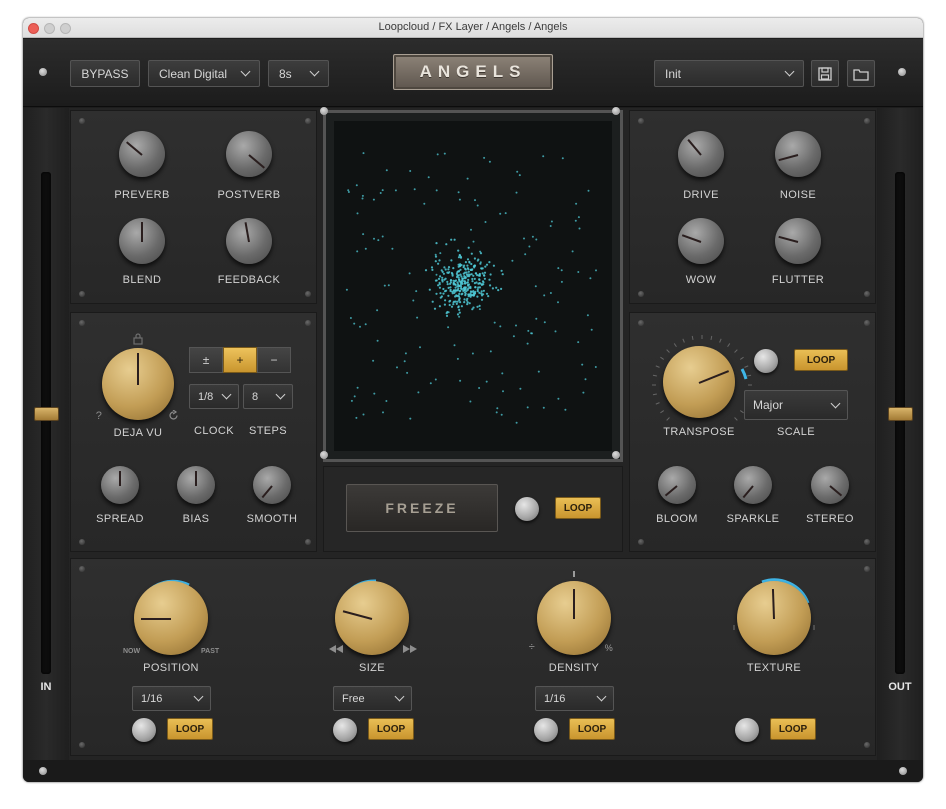 The image size is (946, 809). What do you see at coordinates (546, 730) in the screenshot?
I see `density-loop-knob` at bounding box center [546, 730].